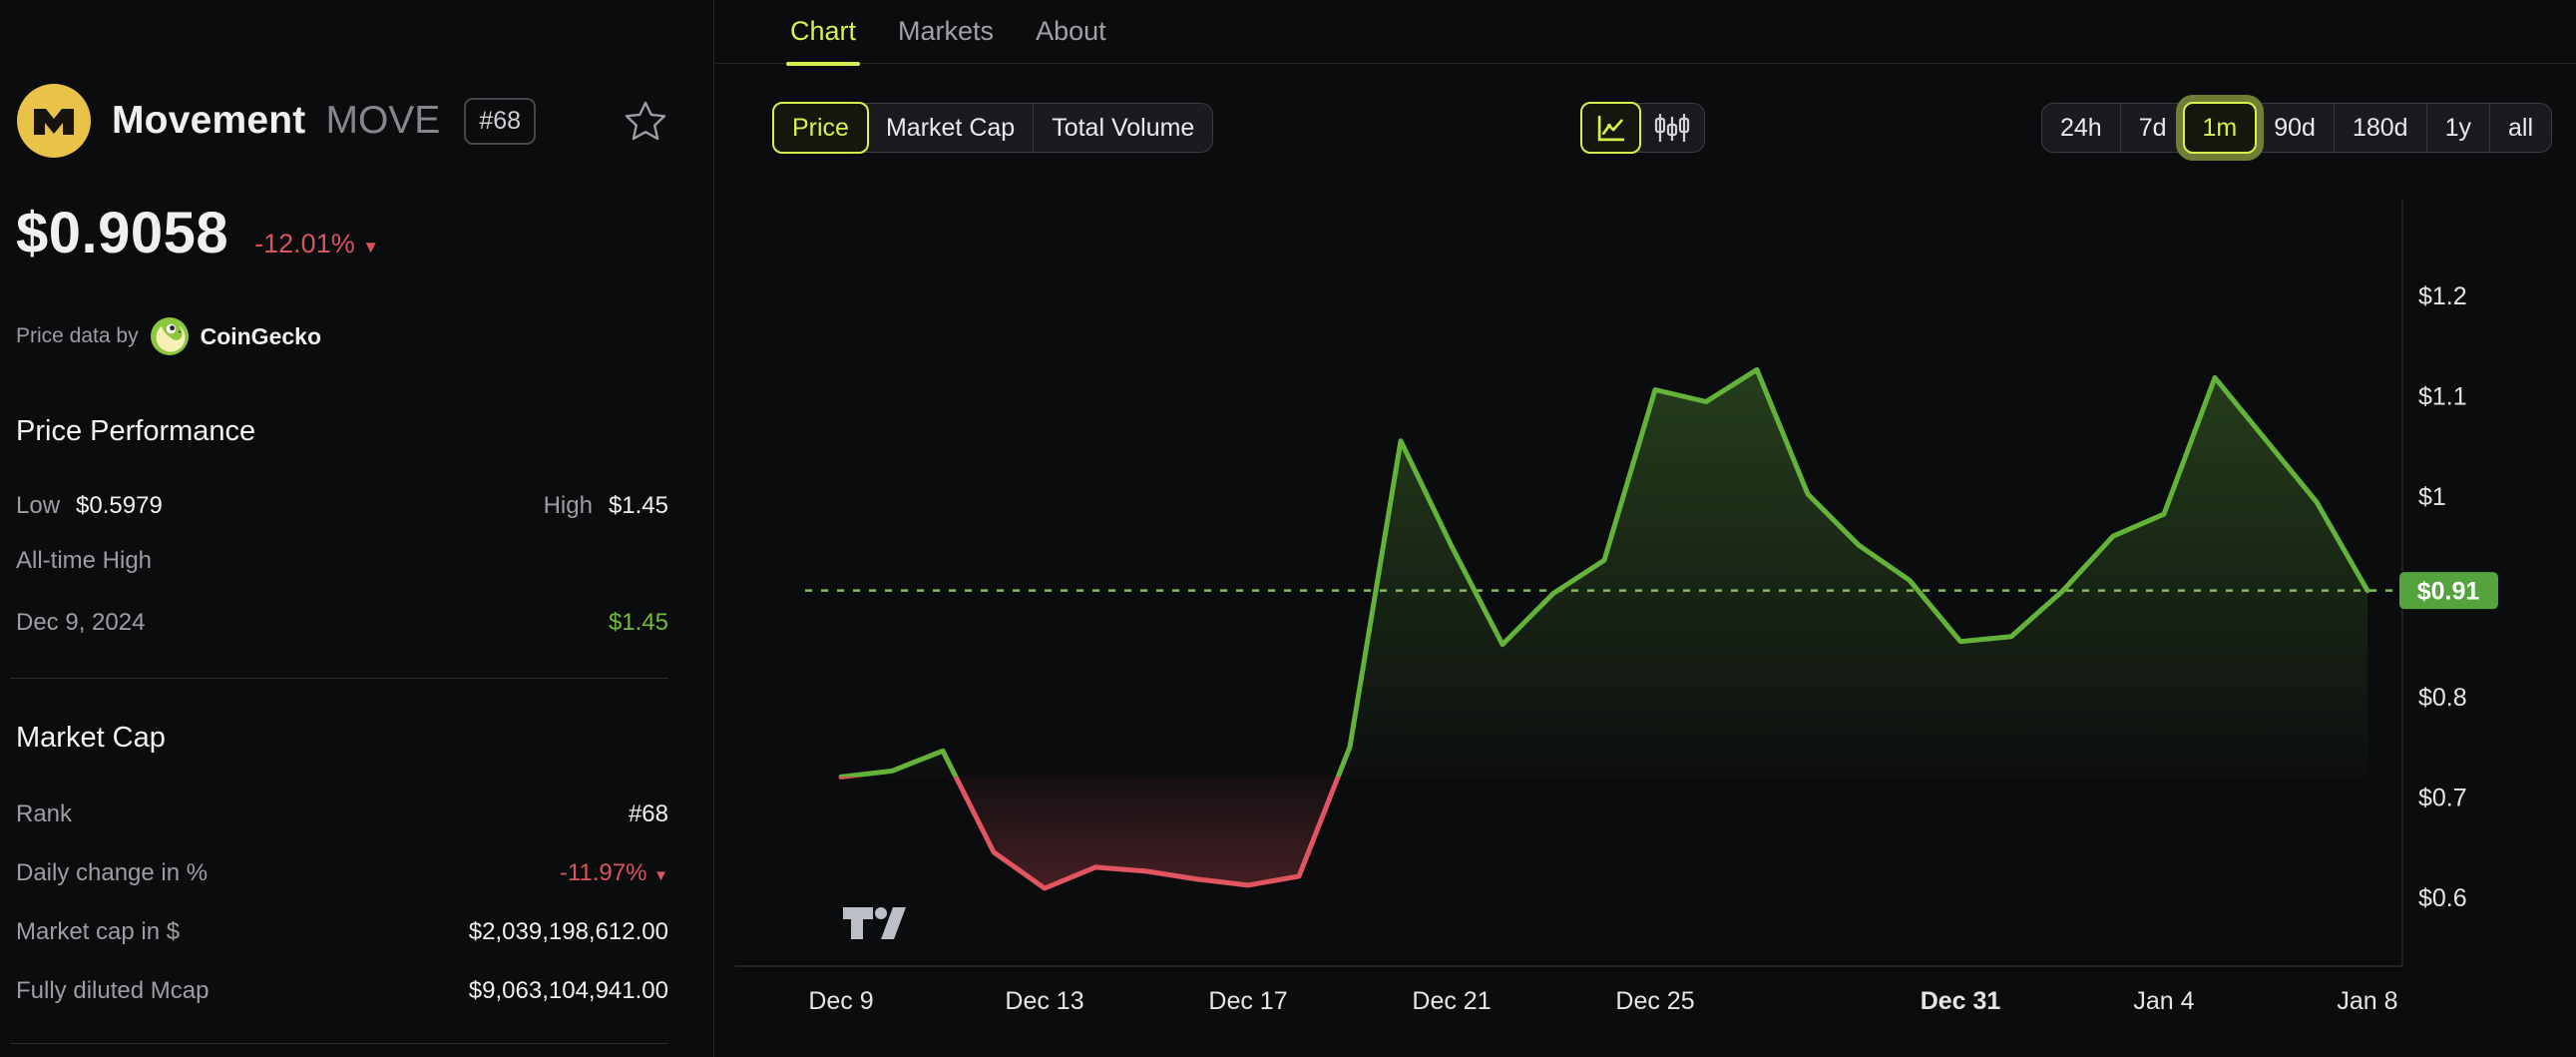 The image size is (2576, 1057). What do you see at coordinates (112, 872) in the screenshot?
I see `row-label: Daily change in %` at bounding box center [112, 872].